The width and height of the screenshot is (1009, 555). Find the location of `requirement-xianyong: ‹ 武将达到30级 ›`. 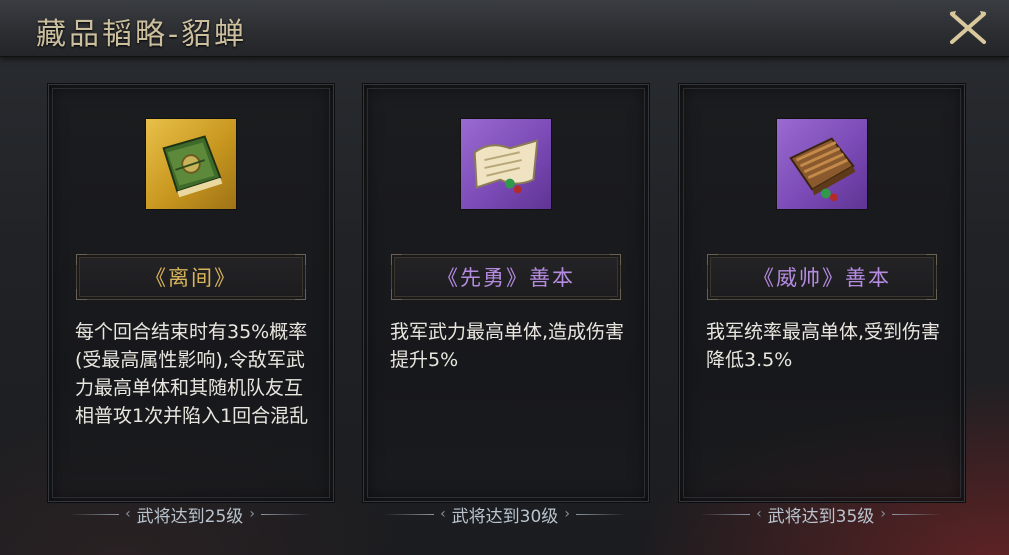

requirement-xianyong: ‹ 武将达到30级 › is located at coordinates (505, 514).